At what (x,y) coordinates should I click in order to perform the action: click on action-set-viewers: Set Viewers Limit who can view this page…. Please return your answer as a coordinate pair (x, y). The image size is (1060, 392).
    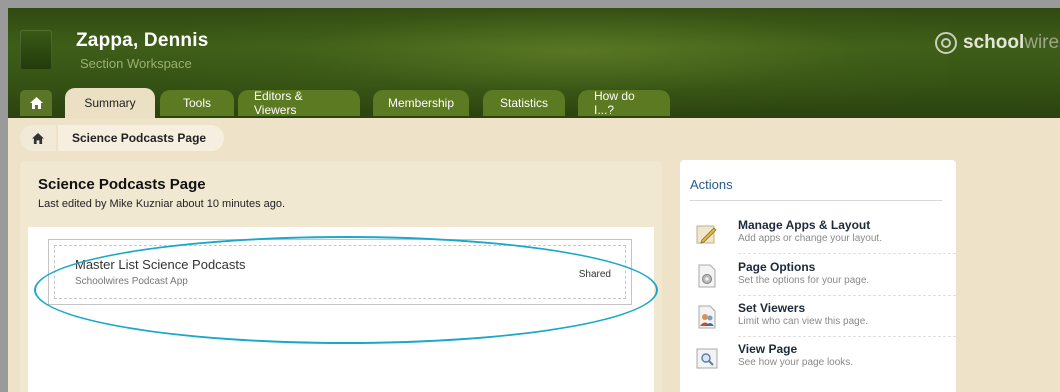
    Looking at the image, I should click on (826, 321).